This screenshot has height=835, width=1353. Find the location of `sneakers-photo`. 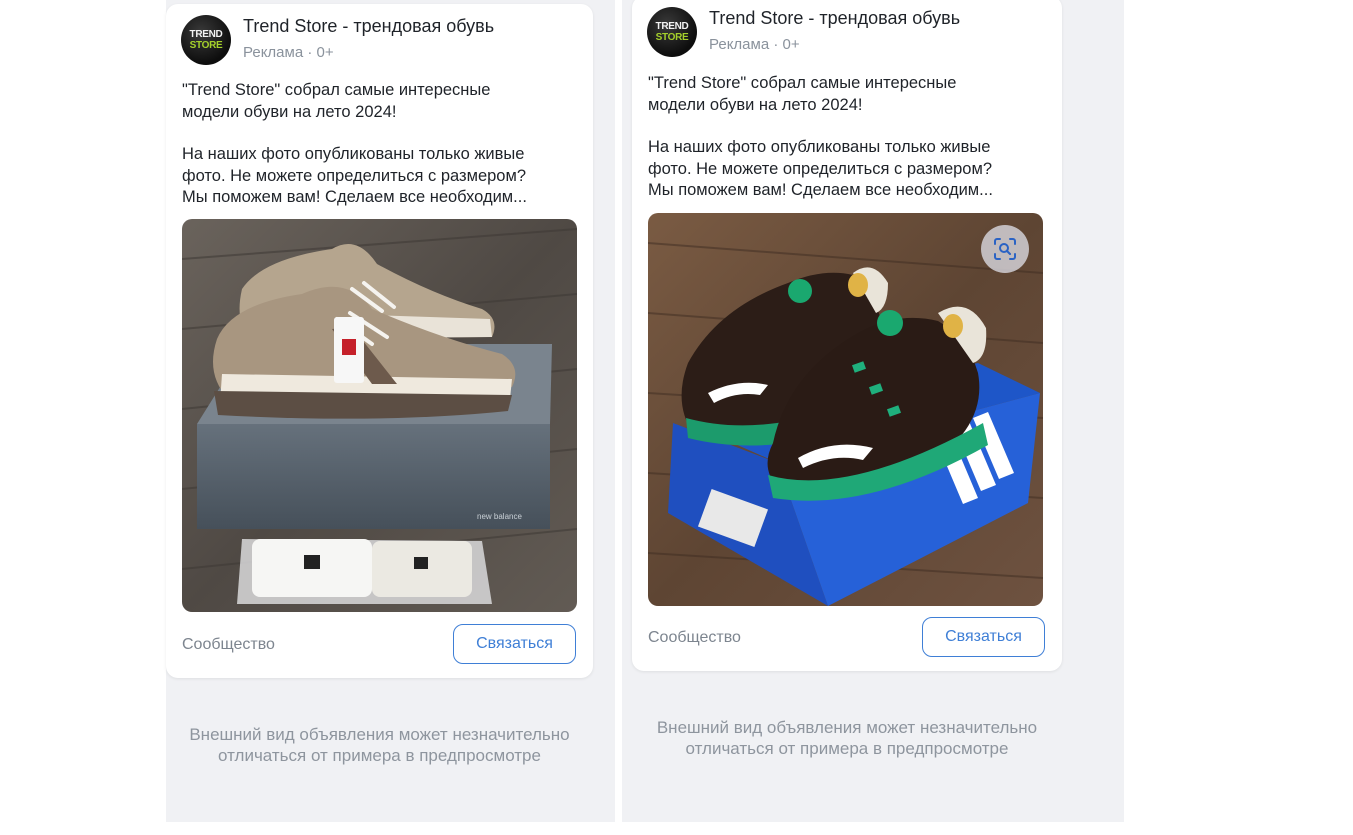

sneakers-photo is located at coordinates (845, 409).